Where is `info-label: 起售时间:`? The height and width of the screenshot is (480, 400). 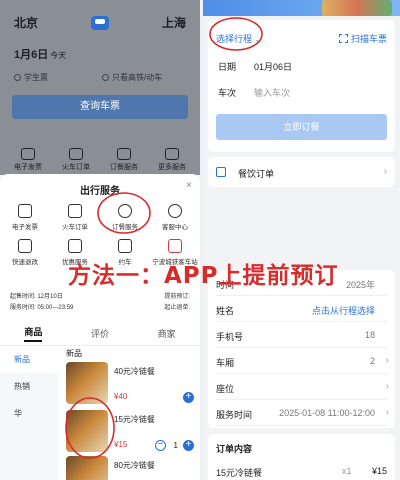 info-label: 起售时间: is located at coordinates (23, 297).